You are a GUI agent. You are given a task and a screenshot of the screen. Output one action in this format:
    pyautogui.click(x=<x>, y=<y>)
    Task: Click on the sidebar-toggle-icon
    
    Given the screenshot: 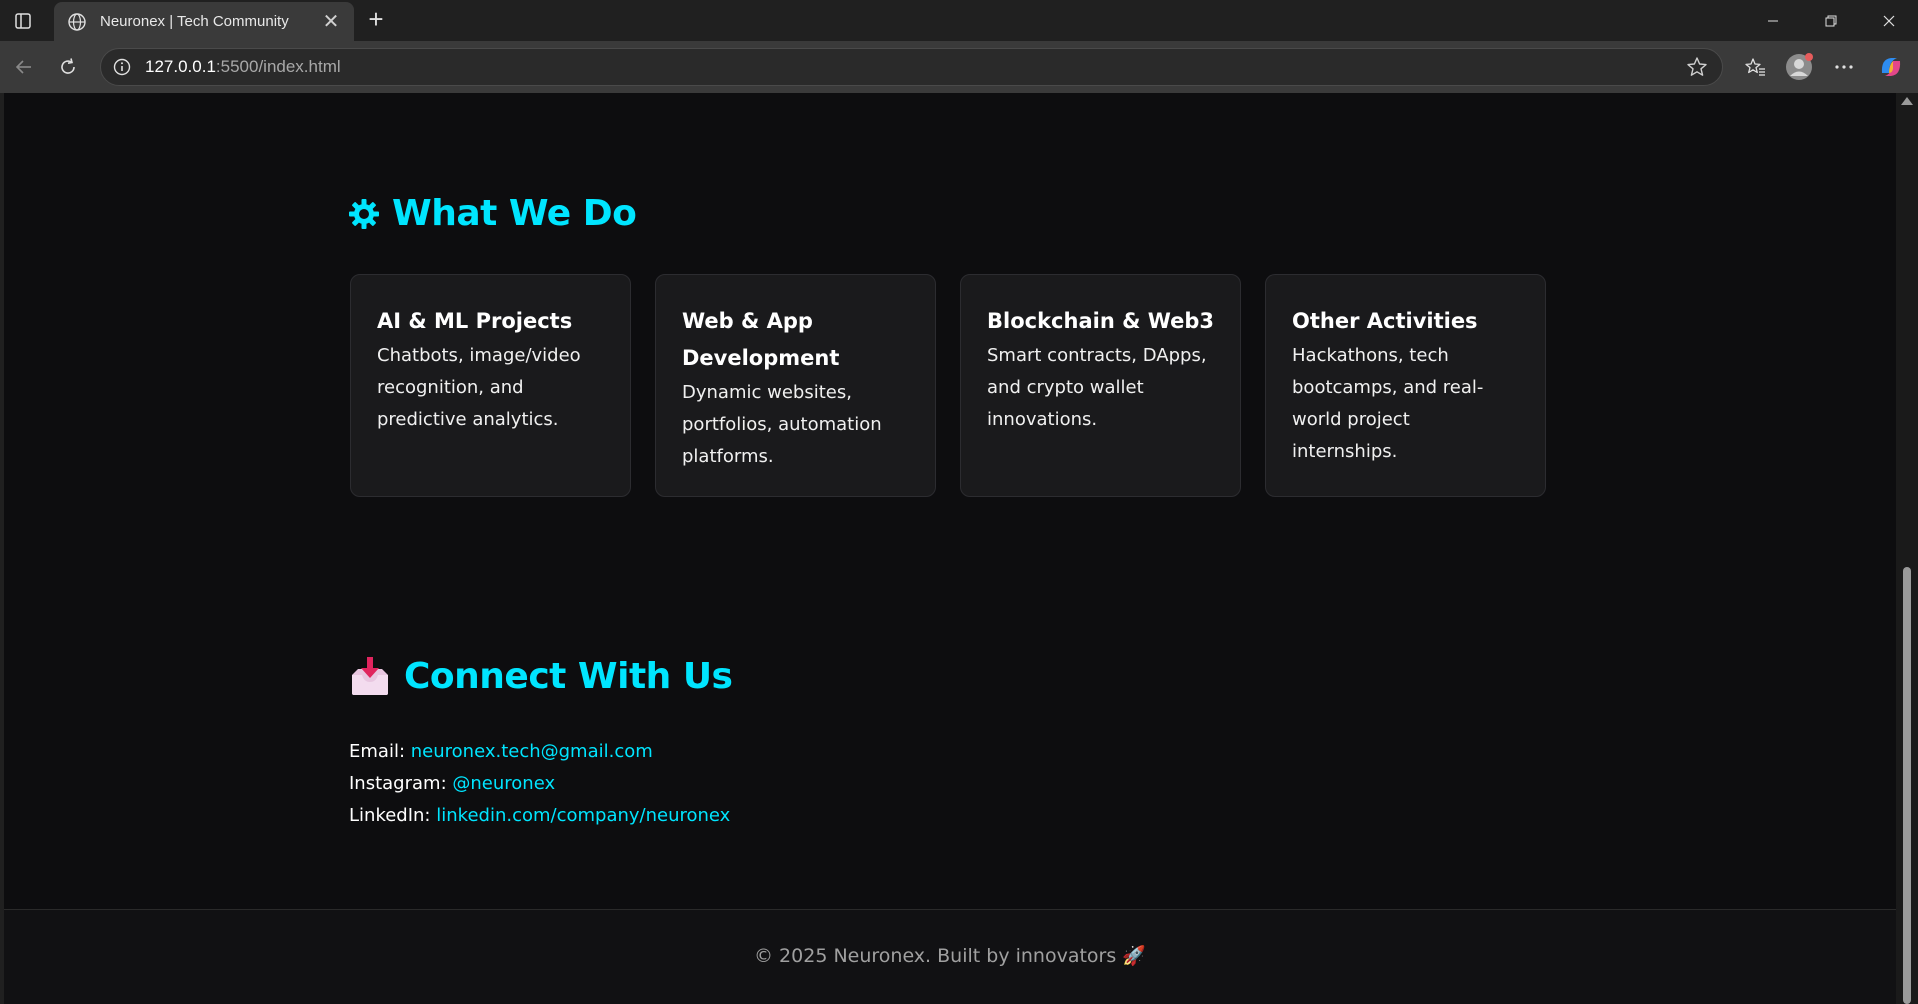 What is the action you would take?
    pyautogui.click(x=23, y=21)
    